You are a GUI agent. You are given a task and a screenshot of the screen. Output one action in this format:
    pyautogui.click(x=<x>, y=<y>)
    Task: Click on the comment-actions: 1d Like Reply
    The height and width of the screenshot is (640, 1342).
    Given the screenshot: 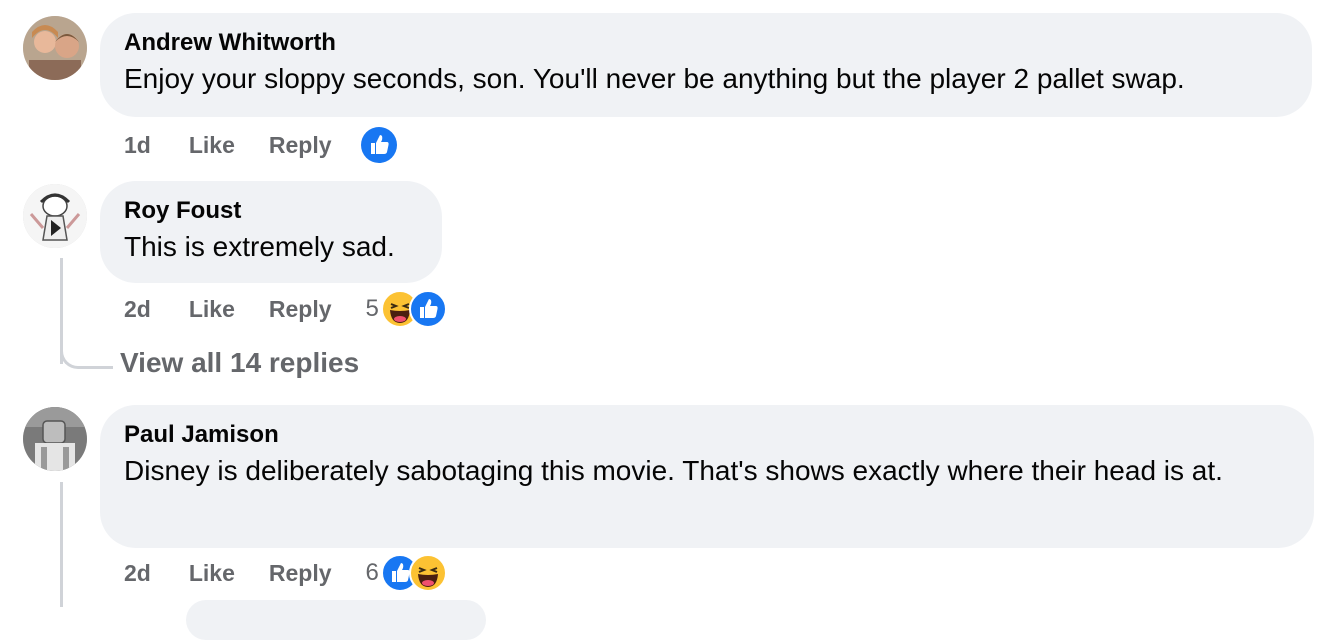 What is the action you would take?
    pyautogui.click(x=261, y=145)
    